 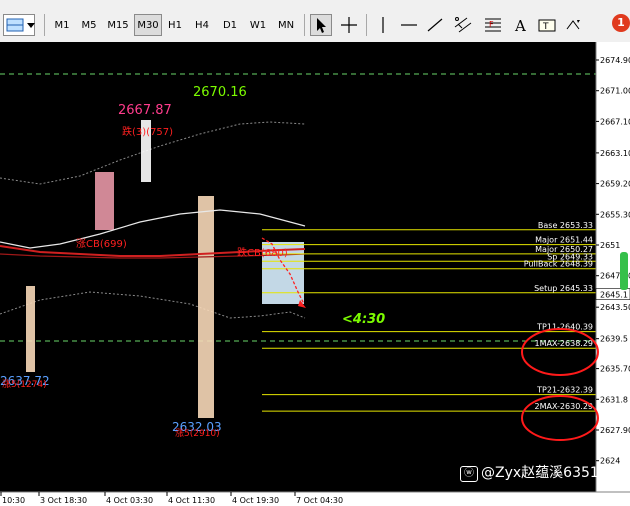 I want to click on arrows-tool-button, so click(x=573, y=25).